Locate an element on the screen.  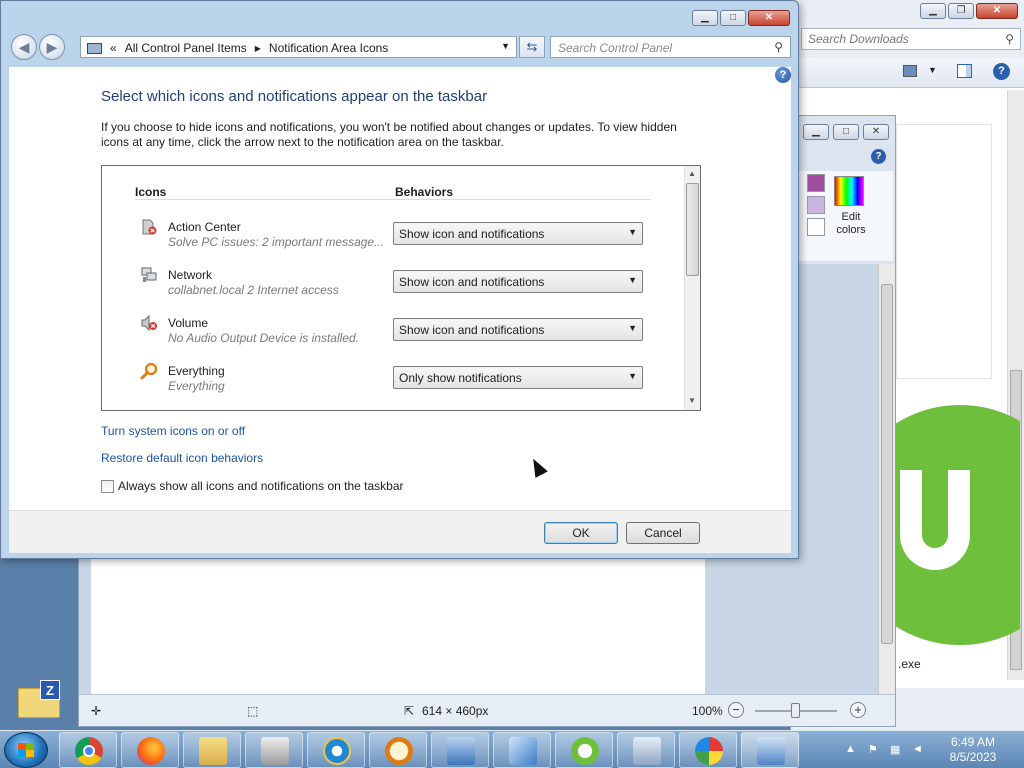
scroll-down-icon: ▼ is located at coordinates (692, 400).